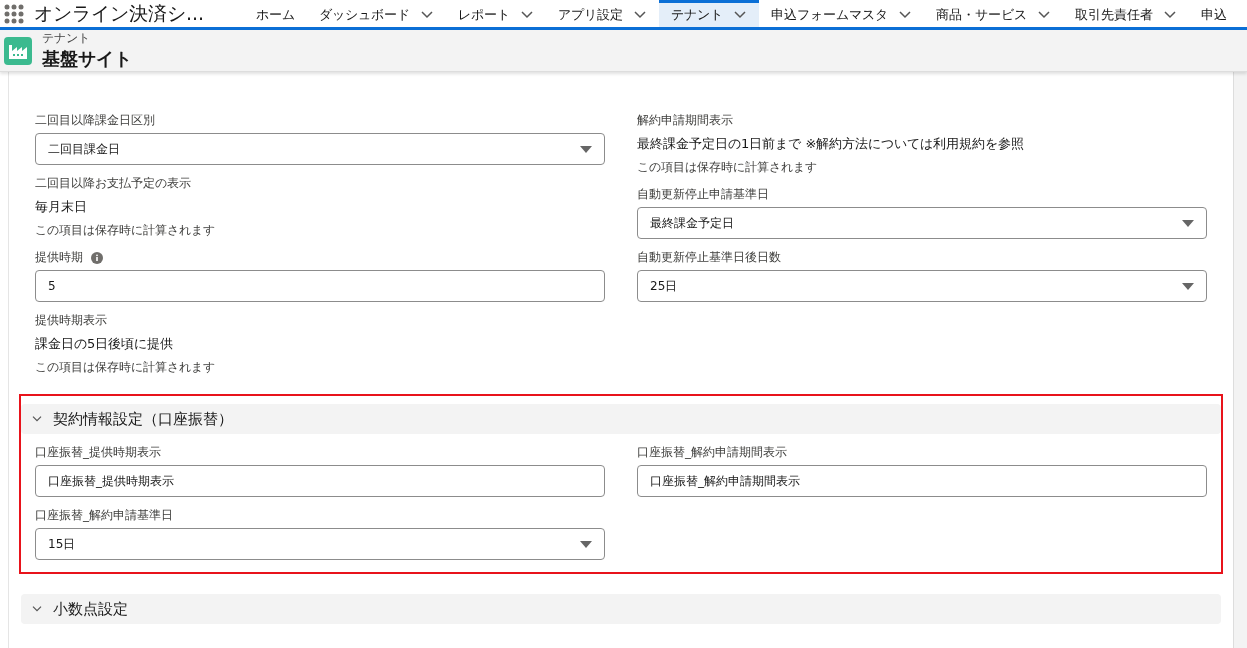  Describe the element at coordinates (320, 544) in the screenshot. I see `select-field: 15日` at that location.